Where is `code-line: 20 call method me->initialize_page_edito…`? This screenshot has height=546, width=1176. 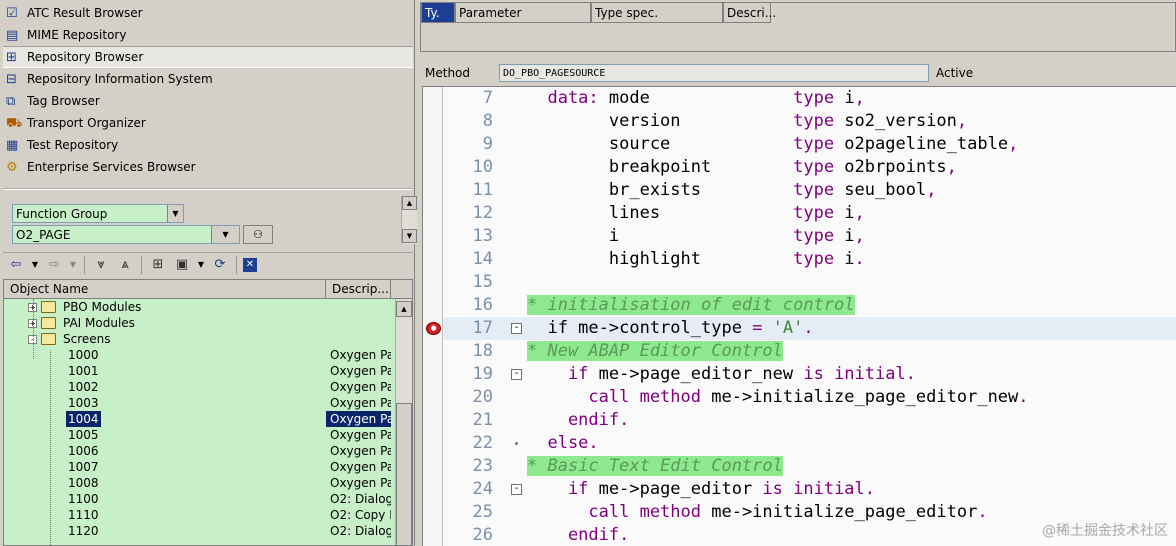 code-line: 20 call method me->initialize_page_edito… is located at coordinates (809, 397).